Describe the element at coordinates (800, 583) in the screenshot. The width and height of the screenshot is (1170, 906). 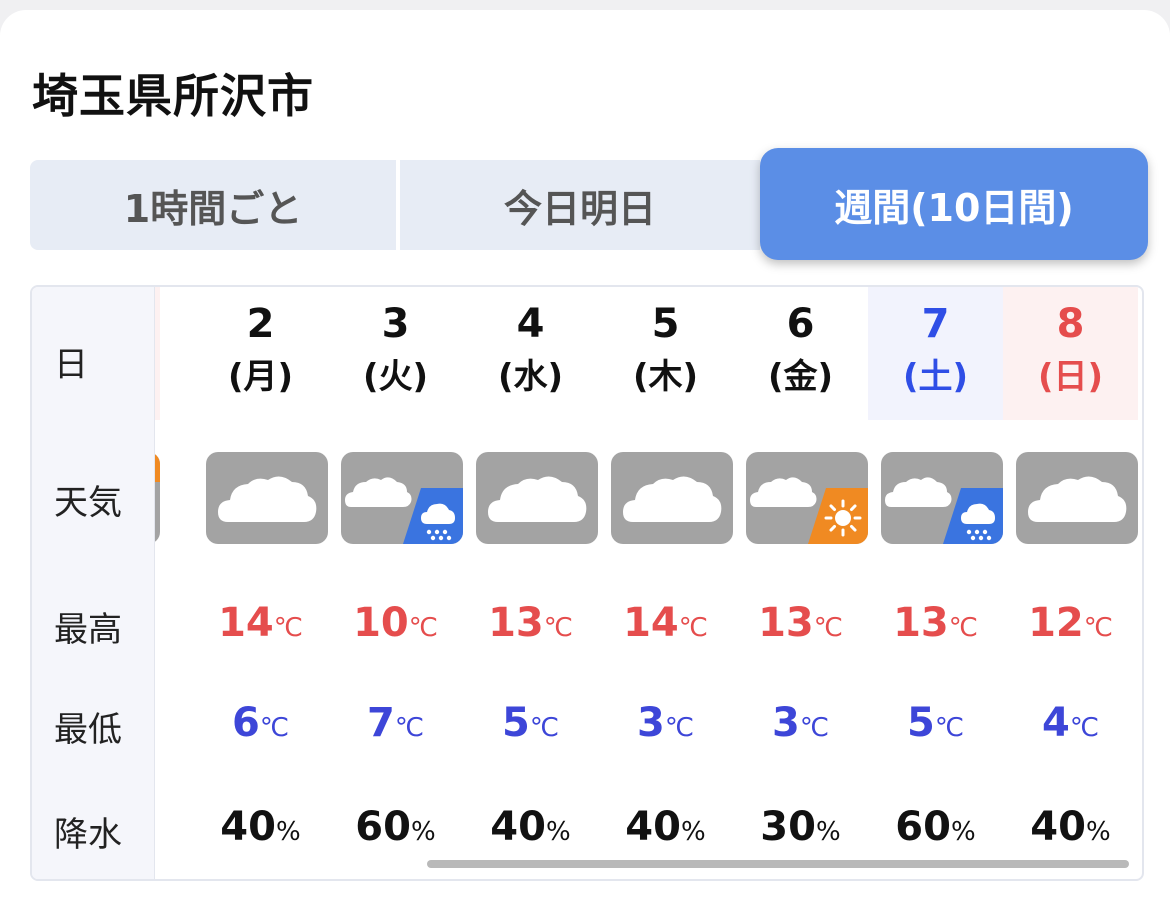
I see `day-column: 6 (金) 13℃ 3℃ 30%` at that location.